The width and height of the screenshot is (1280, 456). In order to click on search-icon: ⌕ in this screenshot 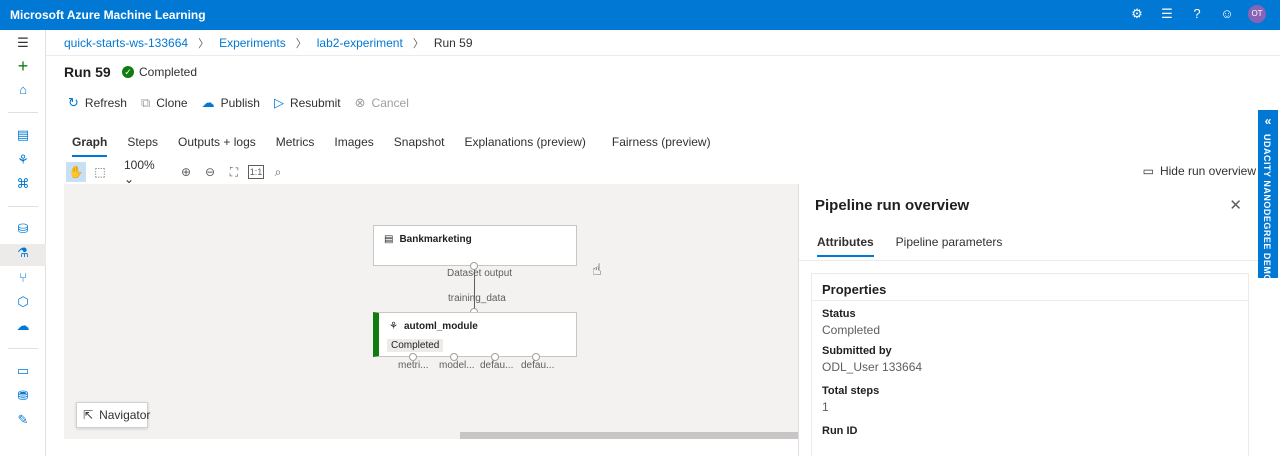, I will do `click(278, 172)`.